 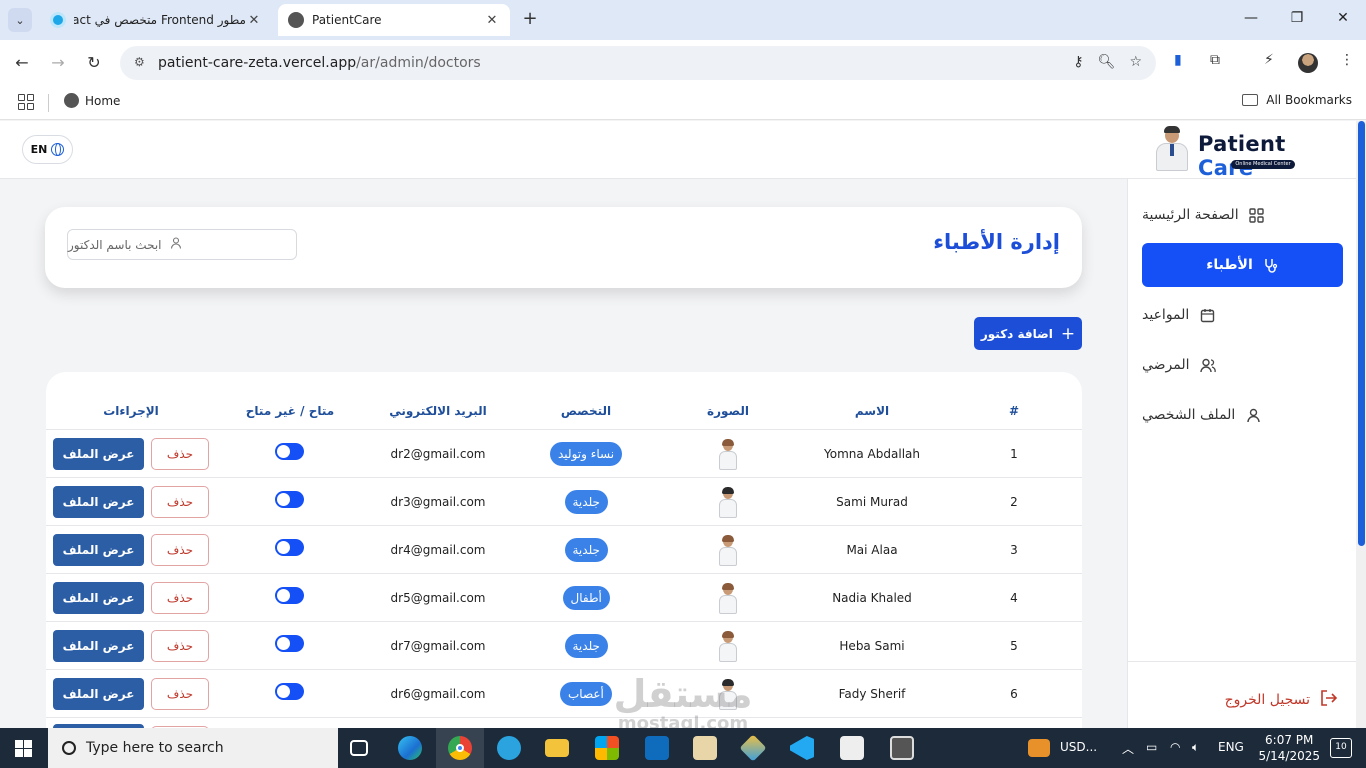 I want to click on taskbar-clock: 6:07 PM 5/14/2025, so click(x=1289, y=748).